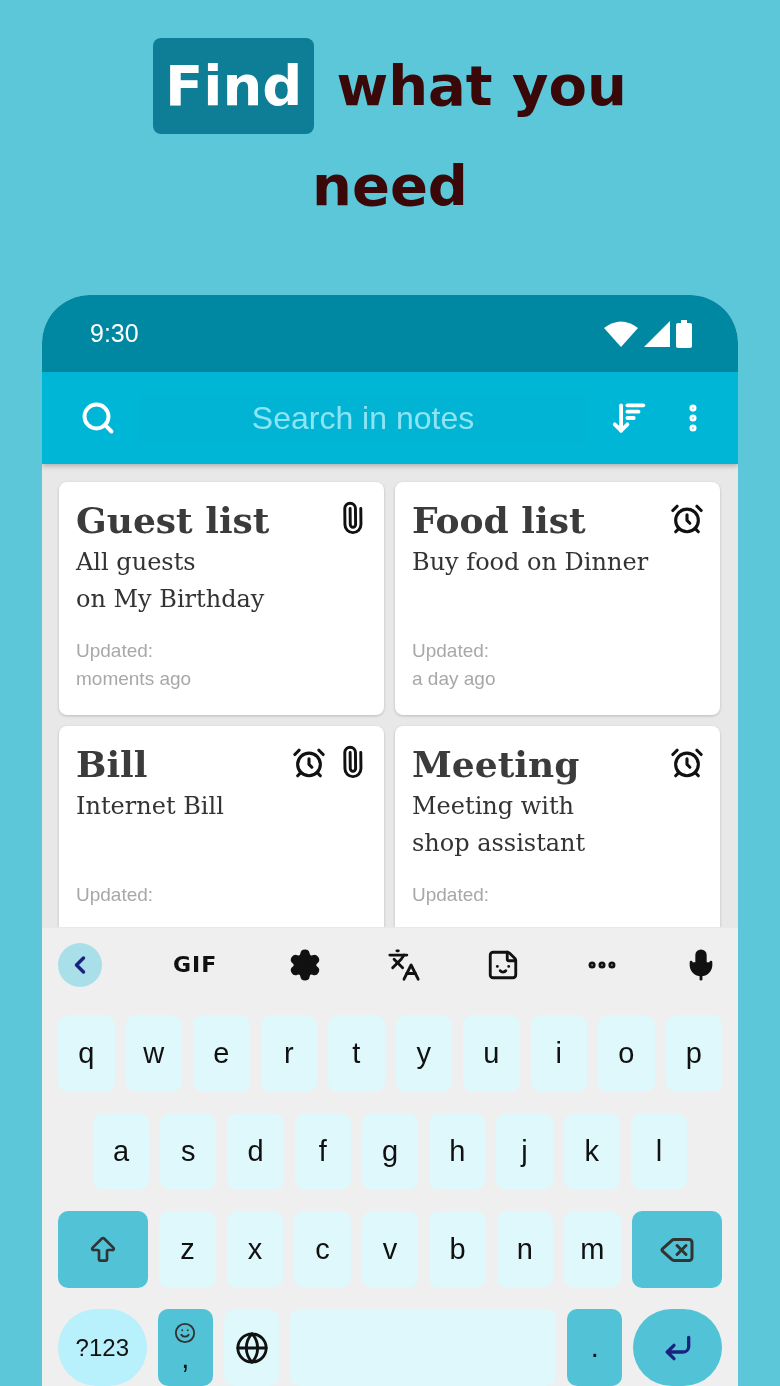 The image size is (780, 1386). Describe the element at coordinates (524, 1151) in the screenshot. I see `key: j` at that location.